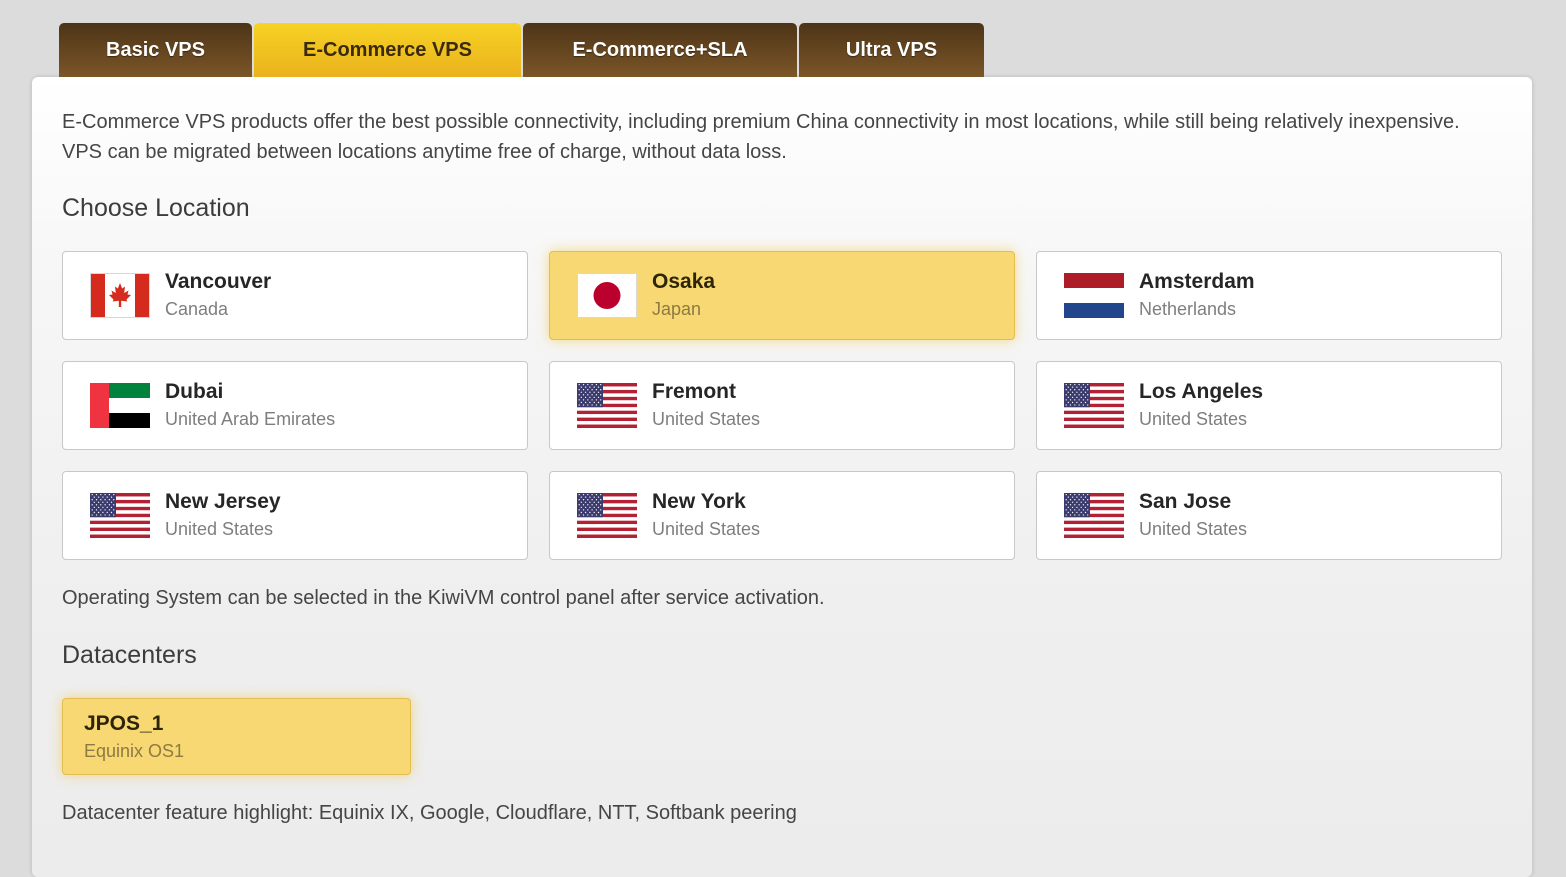 This screenshot has width=1566, height=877. I want to click on location-card-los-angeles: Los Angeles United States, so click(1269, 405).